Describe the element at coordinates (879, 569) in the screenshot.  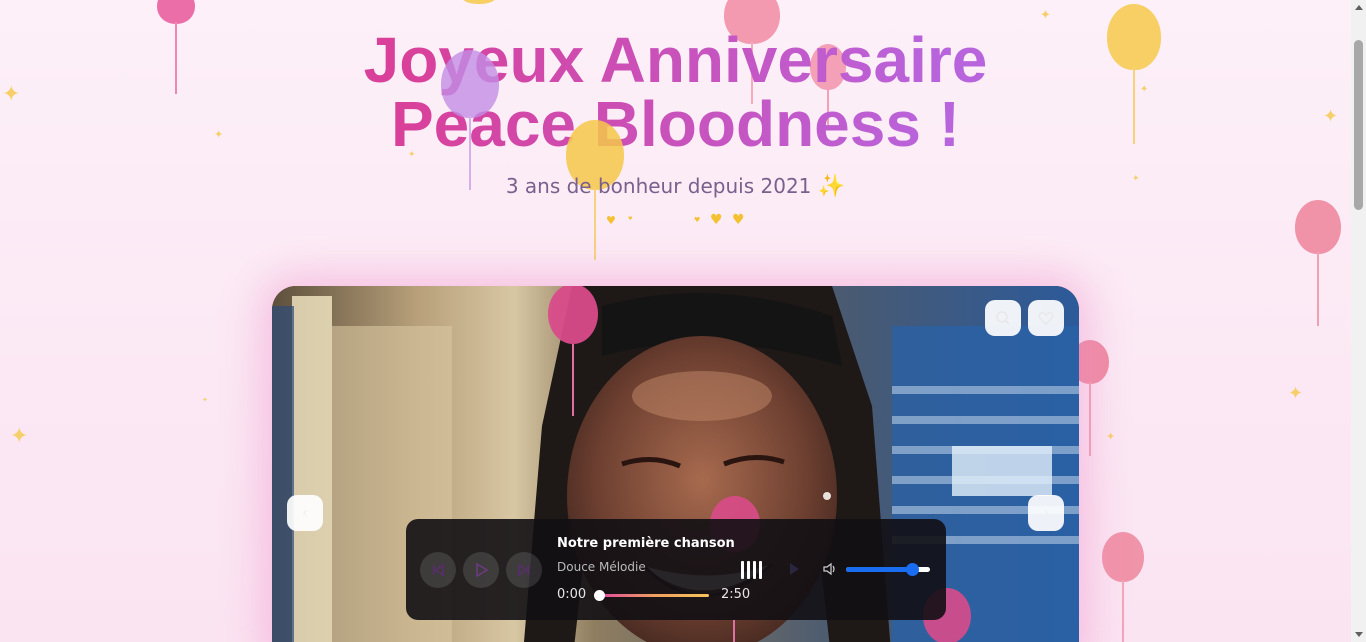
I see `volume-fill` at that location.